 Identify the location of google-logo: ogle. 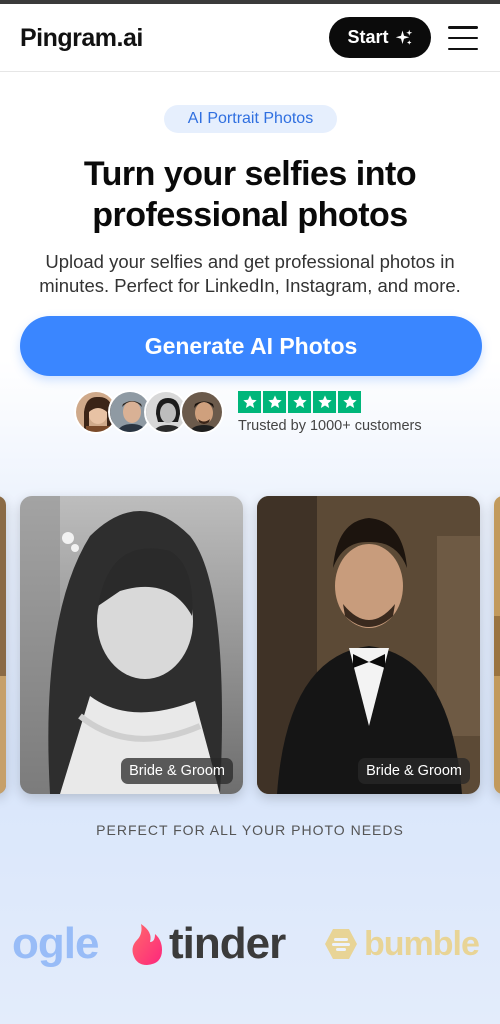
(55, 944).